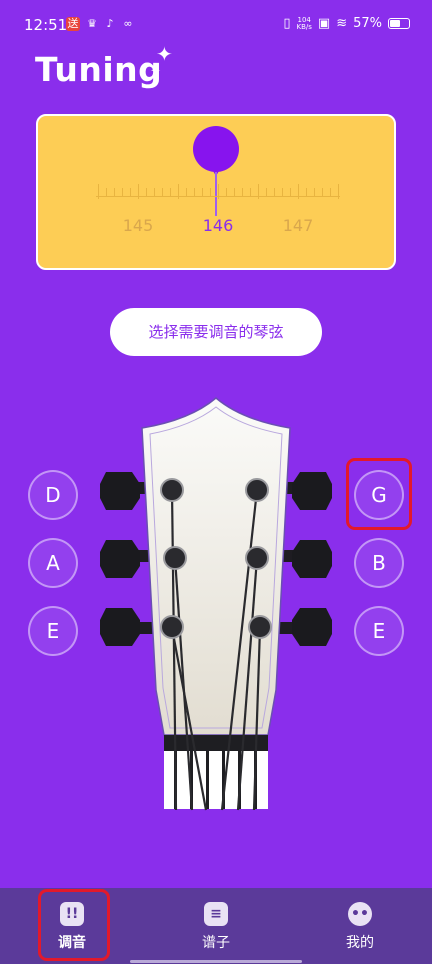 This screenshot has width=432, height=964. What do you see at coordinates (360, 927) in the screenshot?
I see `nav-item-profile: •• 我的` at bounding box center [360, 927].